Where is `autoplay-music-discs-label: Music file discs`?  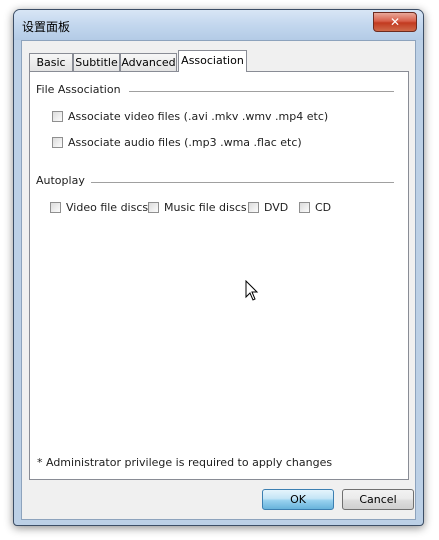 autoplay-music-discs-label: Music file discs is located at coordinates (205, 207).